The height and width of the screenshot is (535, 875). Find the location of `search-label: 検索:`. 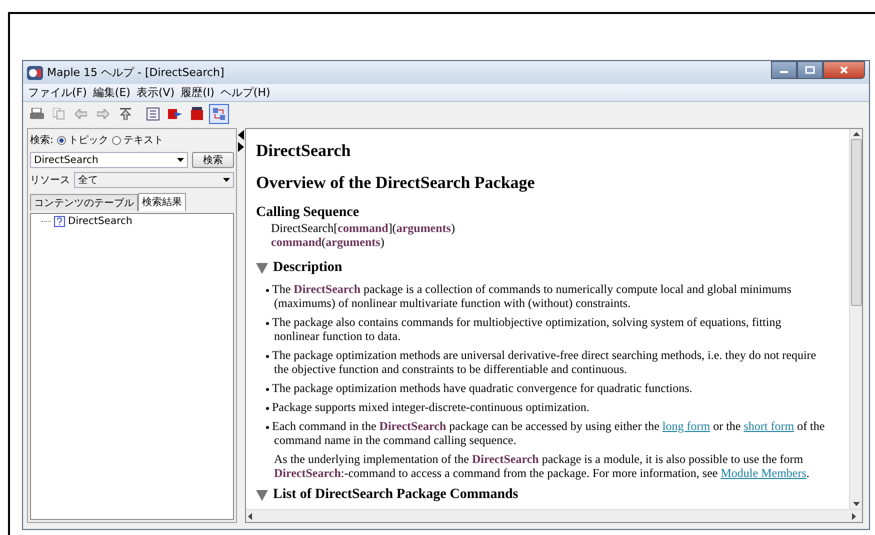

search-label: 検索: is located at coordinates (42, 140).